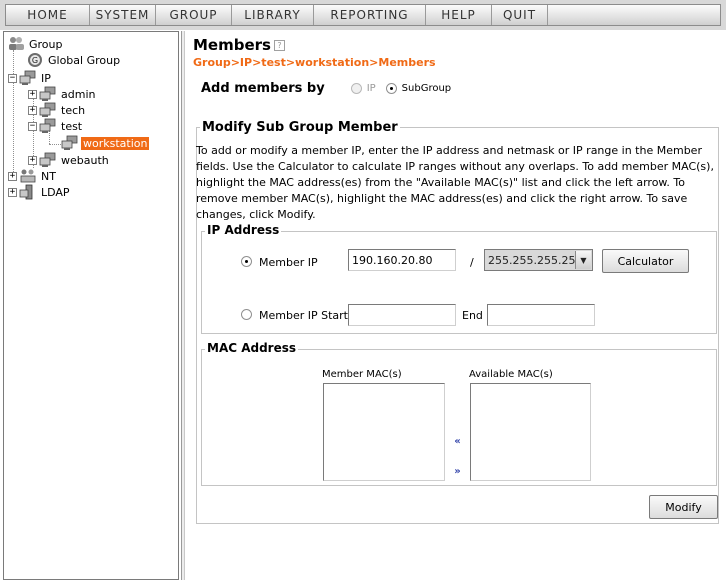 This screenshot has width=726, height=580. Describe the element at coordinates (391, 88) in the screenshot. I see `add-by-subgroup-radio` at that location.